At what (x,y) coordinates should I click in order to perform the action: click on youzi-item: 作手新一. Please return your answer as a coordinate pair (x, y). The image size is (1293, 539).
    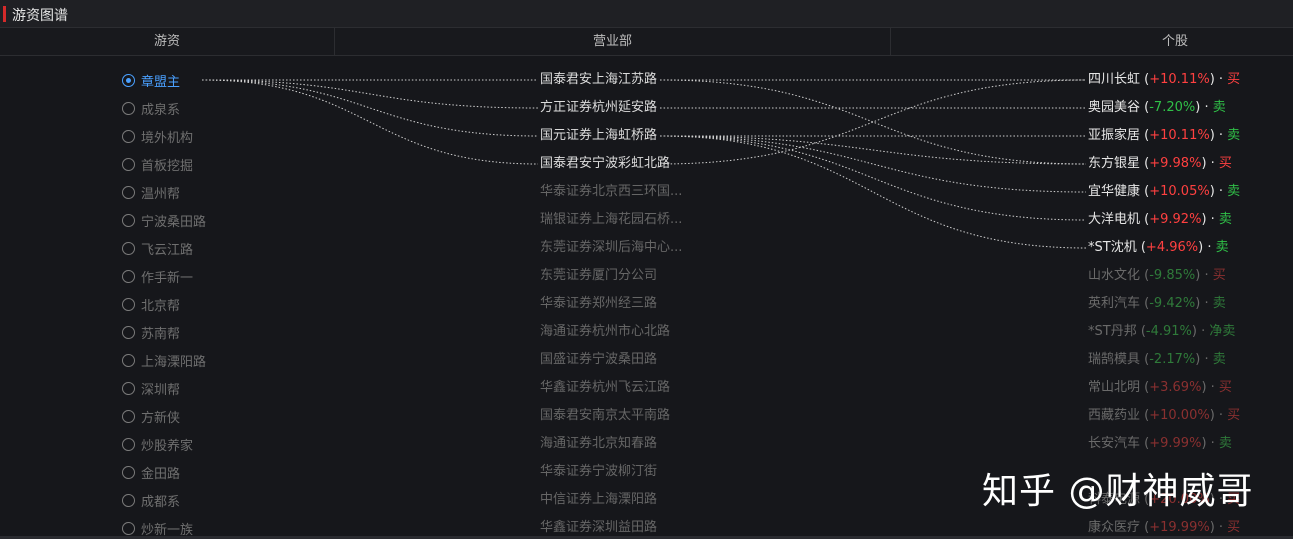
    Looking at the image, I should click on (157, 276).